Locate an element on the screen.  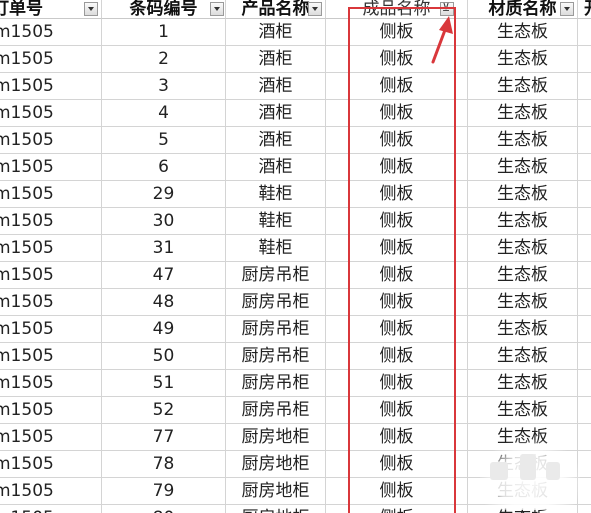
cell-barcode: 2 is located at coordinates (164, 59).